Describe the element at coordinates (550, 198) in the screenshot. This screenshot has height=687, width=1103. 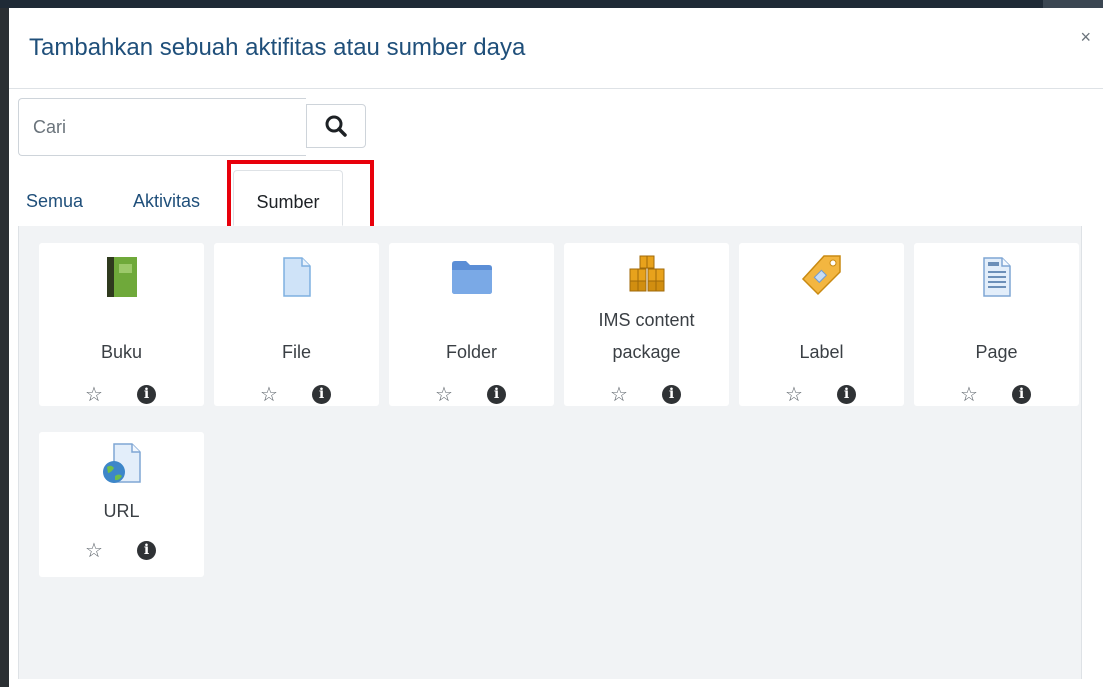
I see `category-tabs: Semua Aktivitas Sumber` at that location.